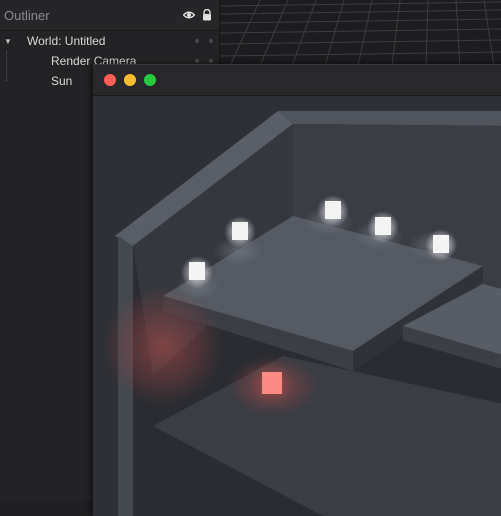 The width and height of the screenshot is (501, 516). Describe the element at coordinates (207, 15) in the screenshot. I see `lock-icon` at that location.